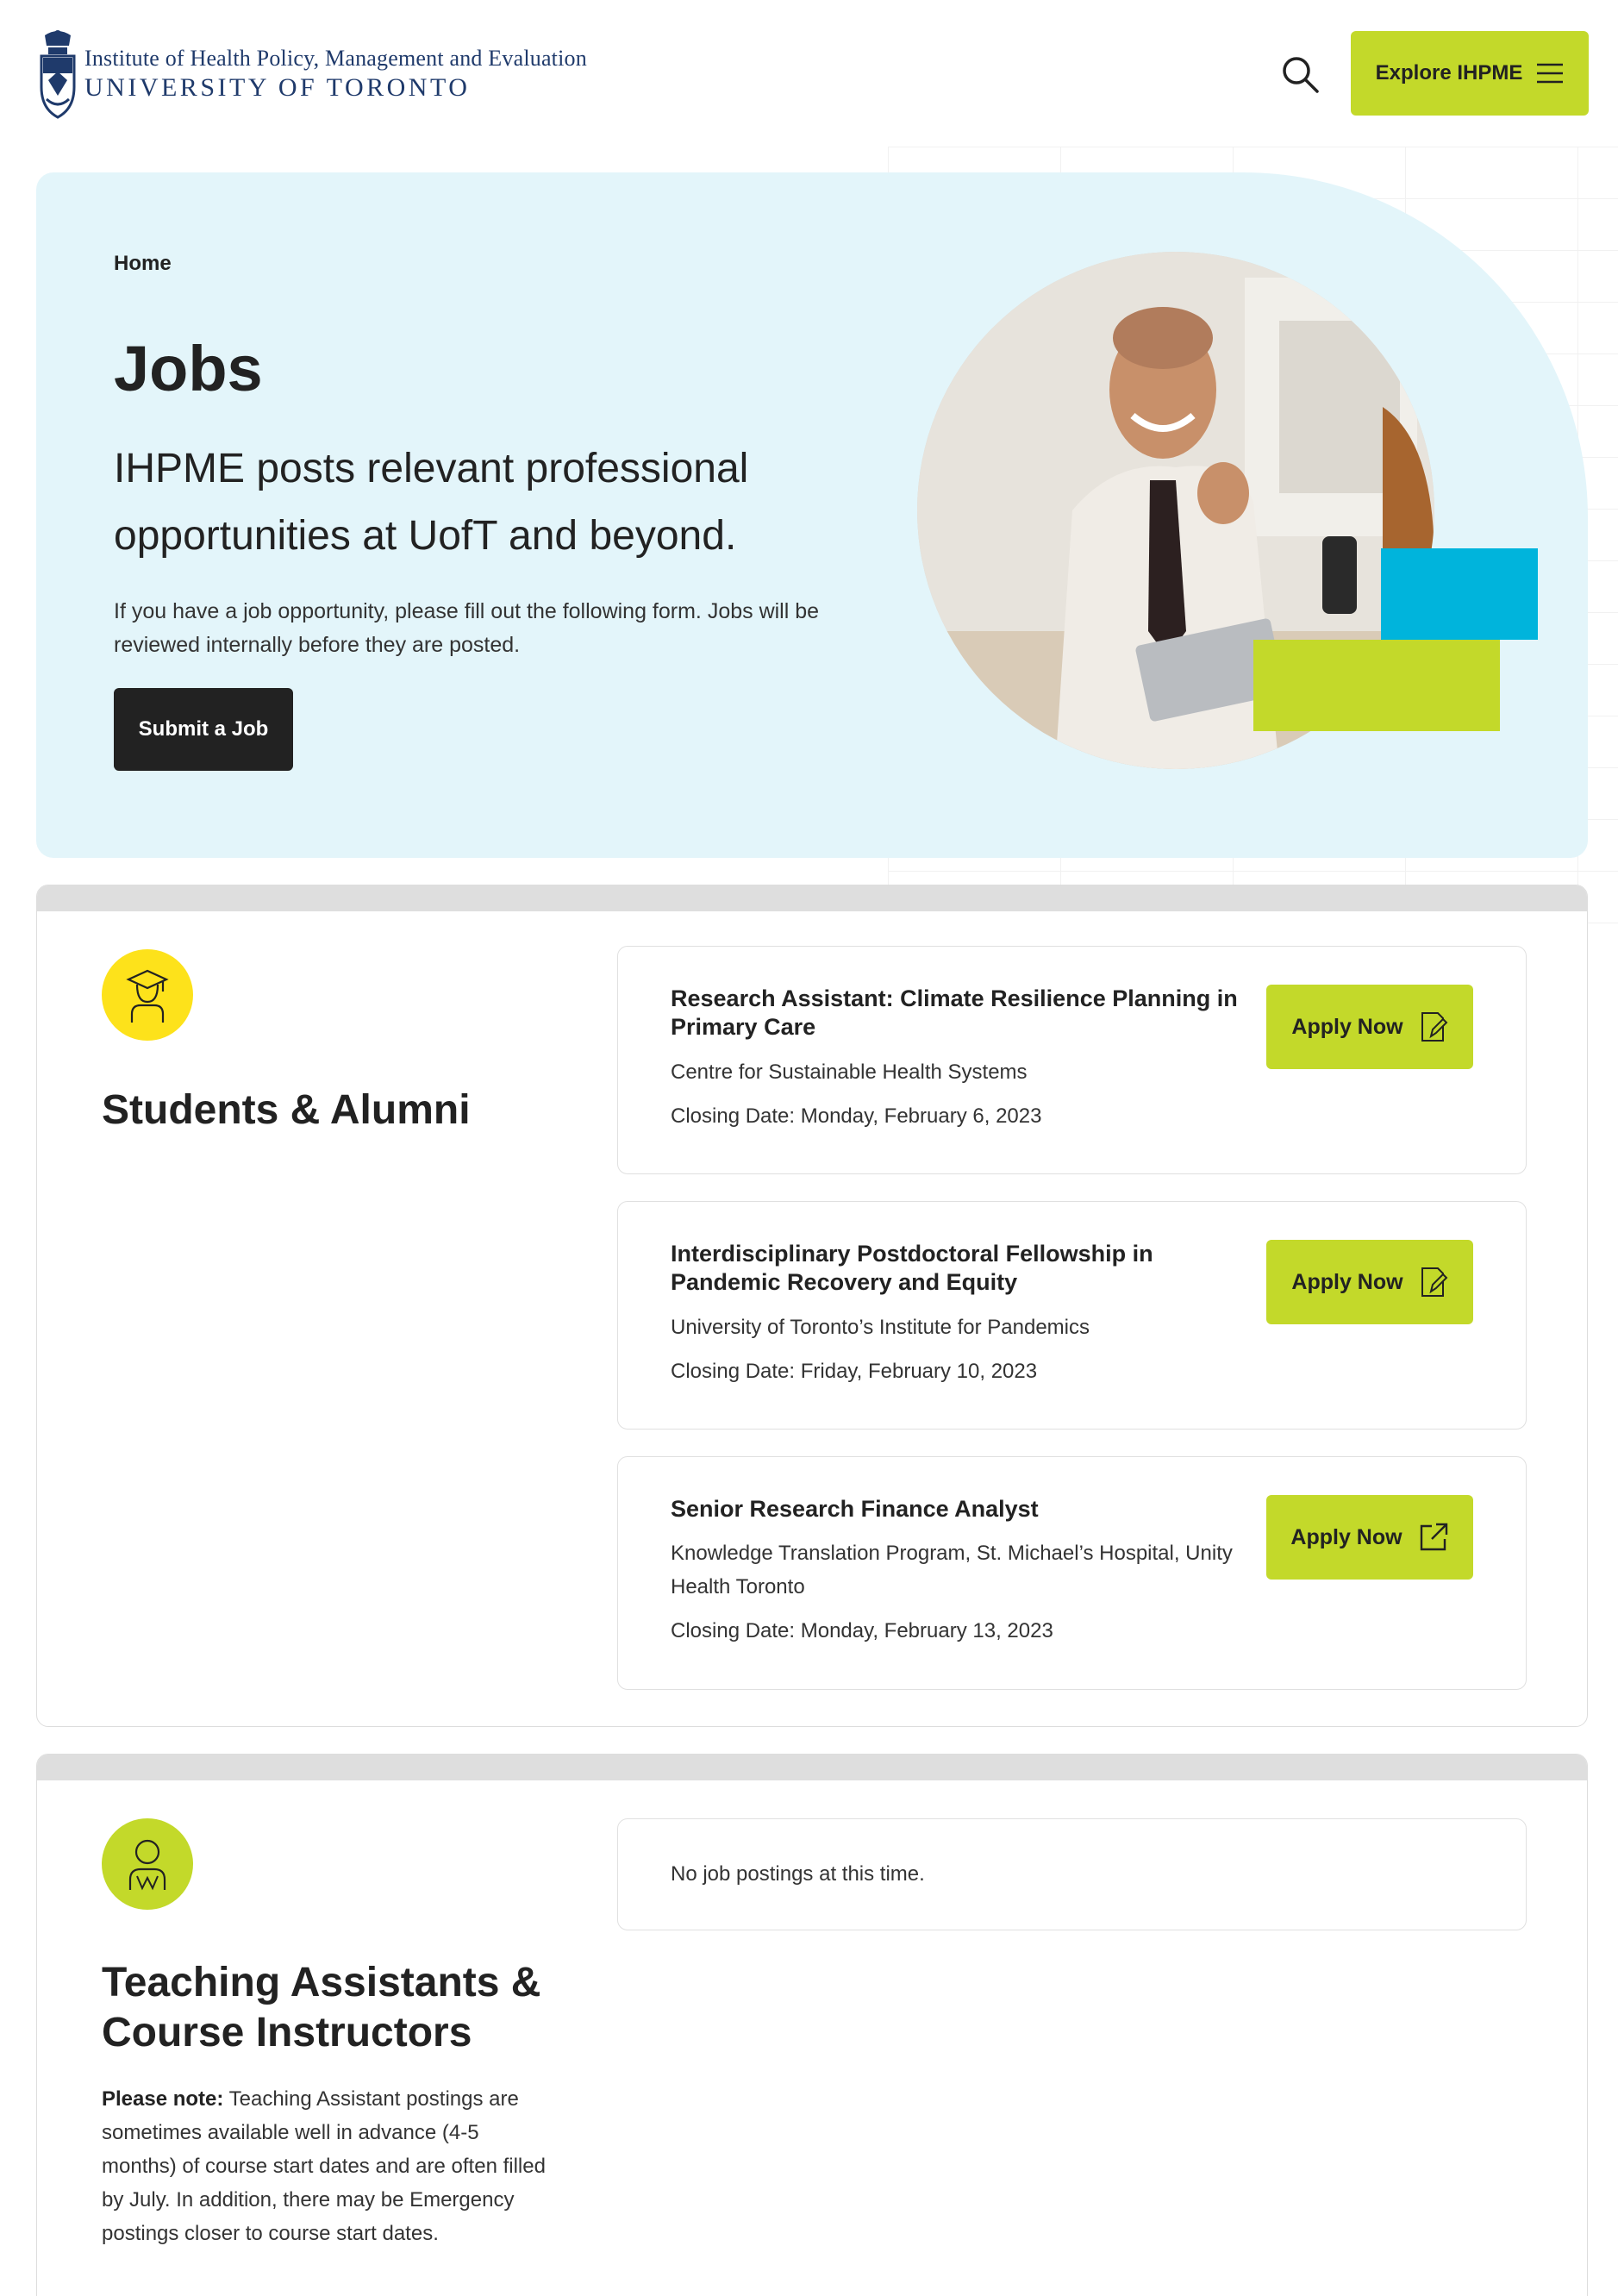 The image size is (1618, 2296). What do you see at coordinates (321, 2007) in the screenshot?
I see `section-title-teaching: Teaching Assistants & Course Instructors` at bounding box center [321, 2007].